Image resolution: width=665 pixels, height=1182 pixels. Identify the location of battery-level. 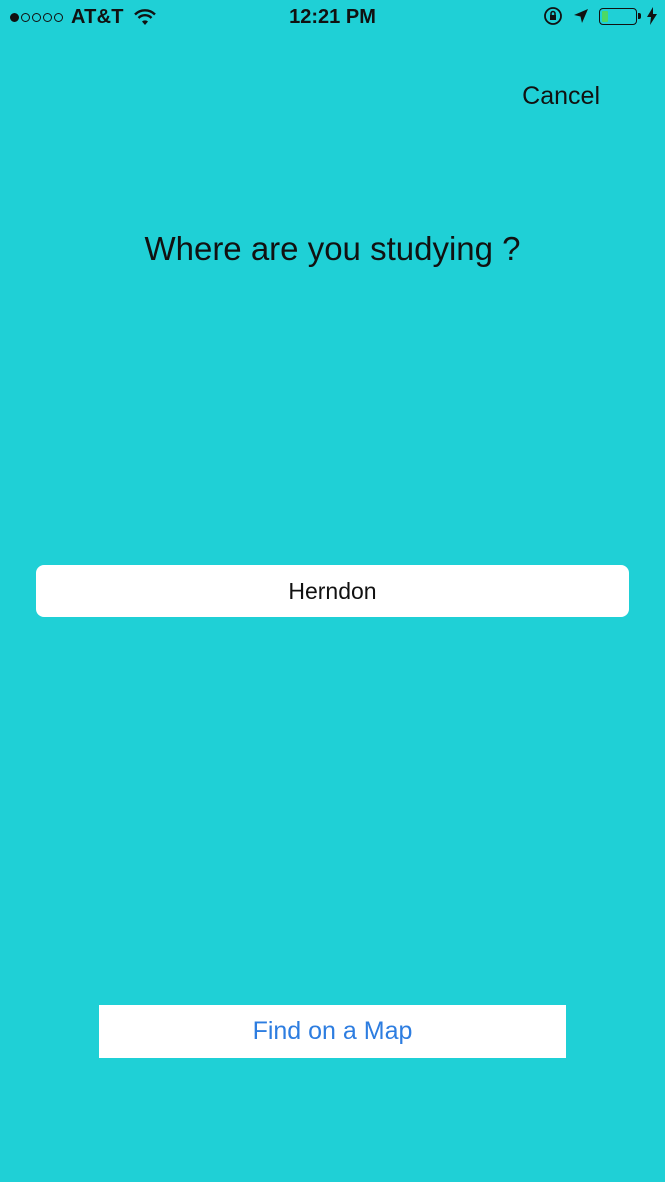
(605, 16).